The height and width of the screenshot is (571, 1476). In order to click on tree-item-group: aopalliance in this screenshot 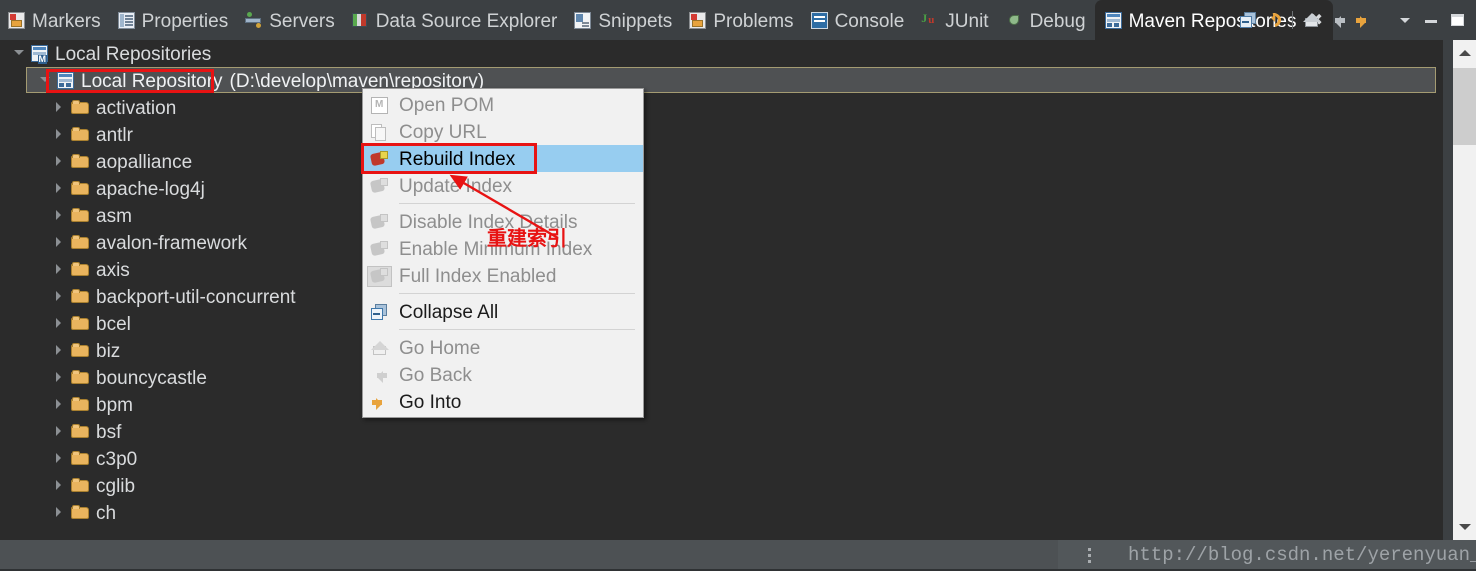, I will do `click(721, 161)`.